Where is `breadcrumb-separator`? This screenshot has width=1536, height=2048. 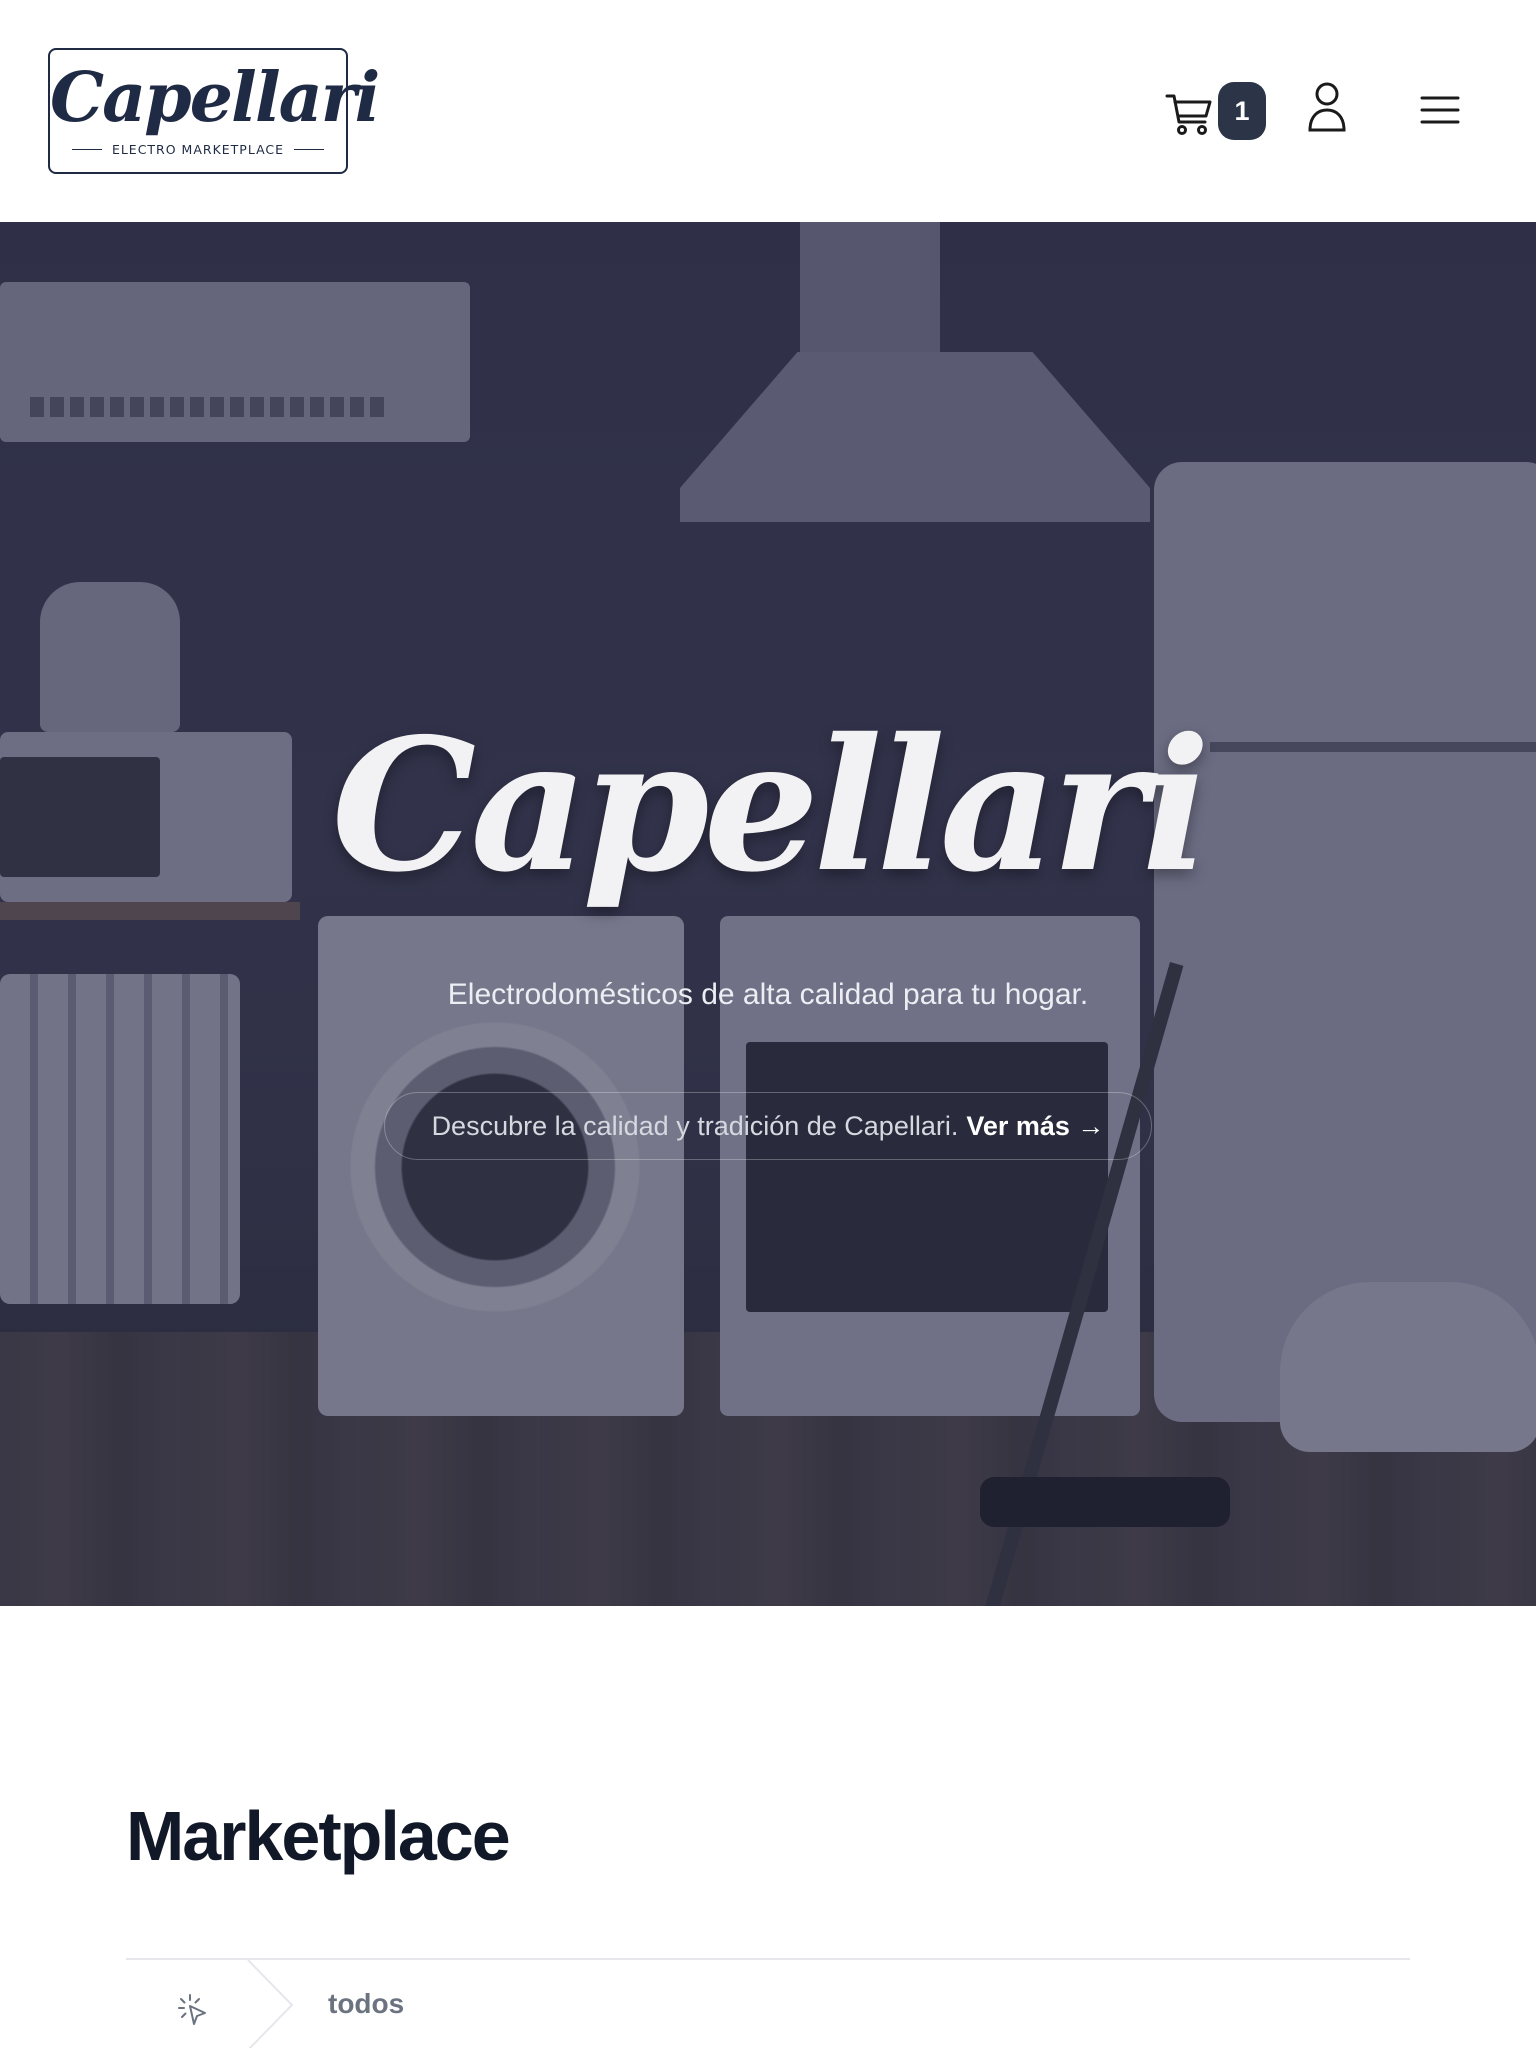 breadcrumb-separator is located at coordinates (271, 2003).